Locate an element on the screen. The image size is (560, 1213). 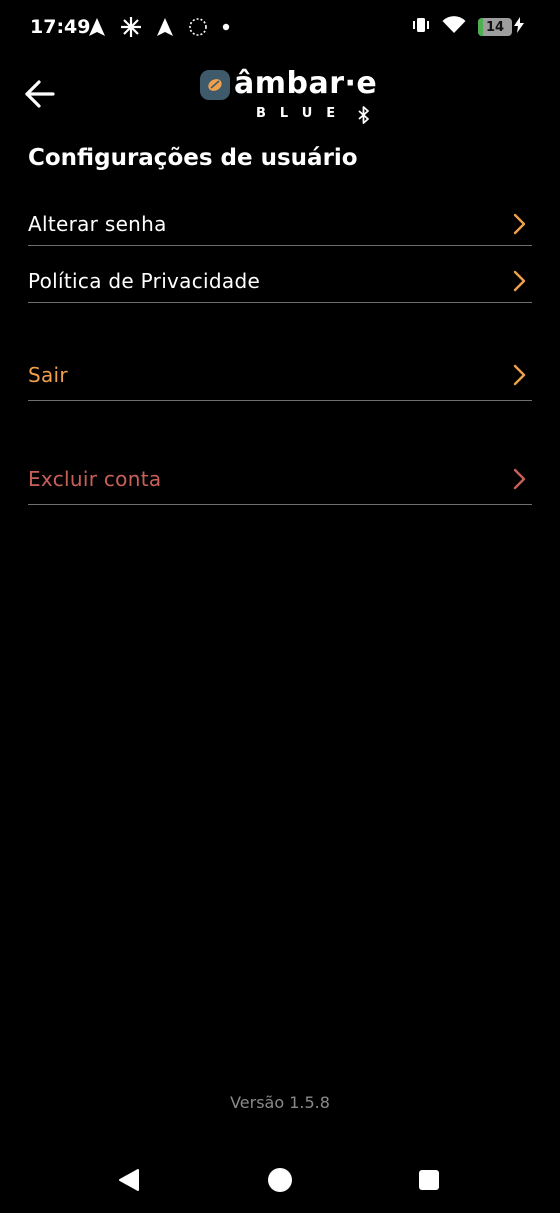
dot-icon is located at coordinates (226, 27).